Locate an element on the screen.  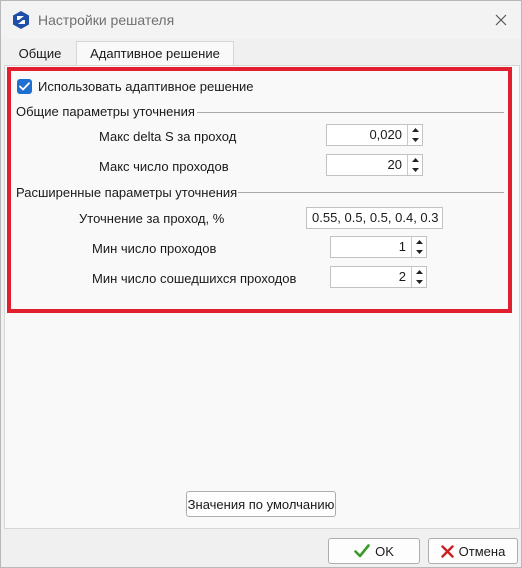
defaults-button: Значения по умолчанию is located at coordinates (261, 504).